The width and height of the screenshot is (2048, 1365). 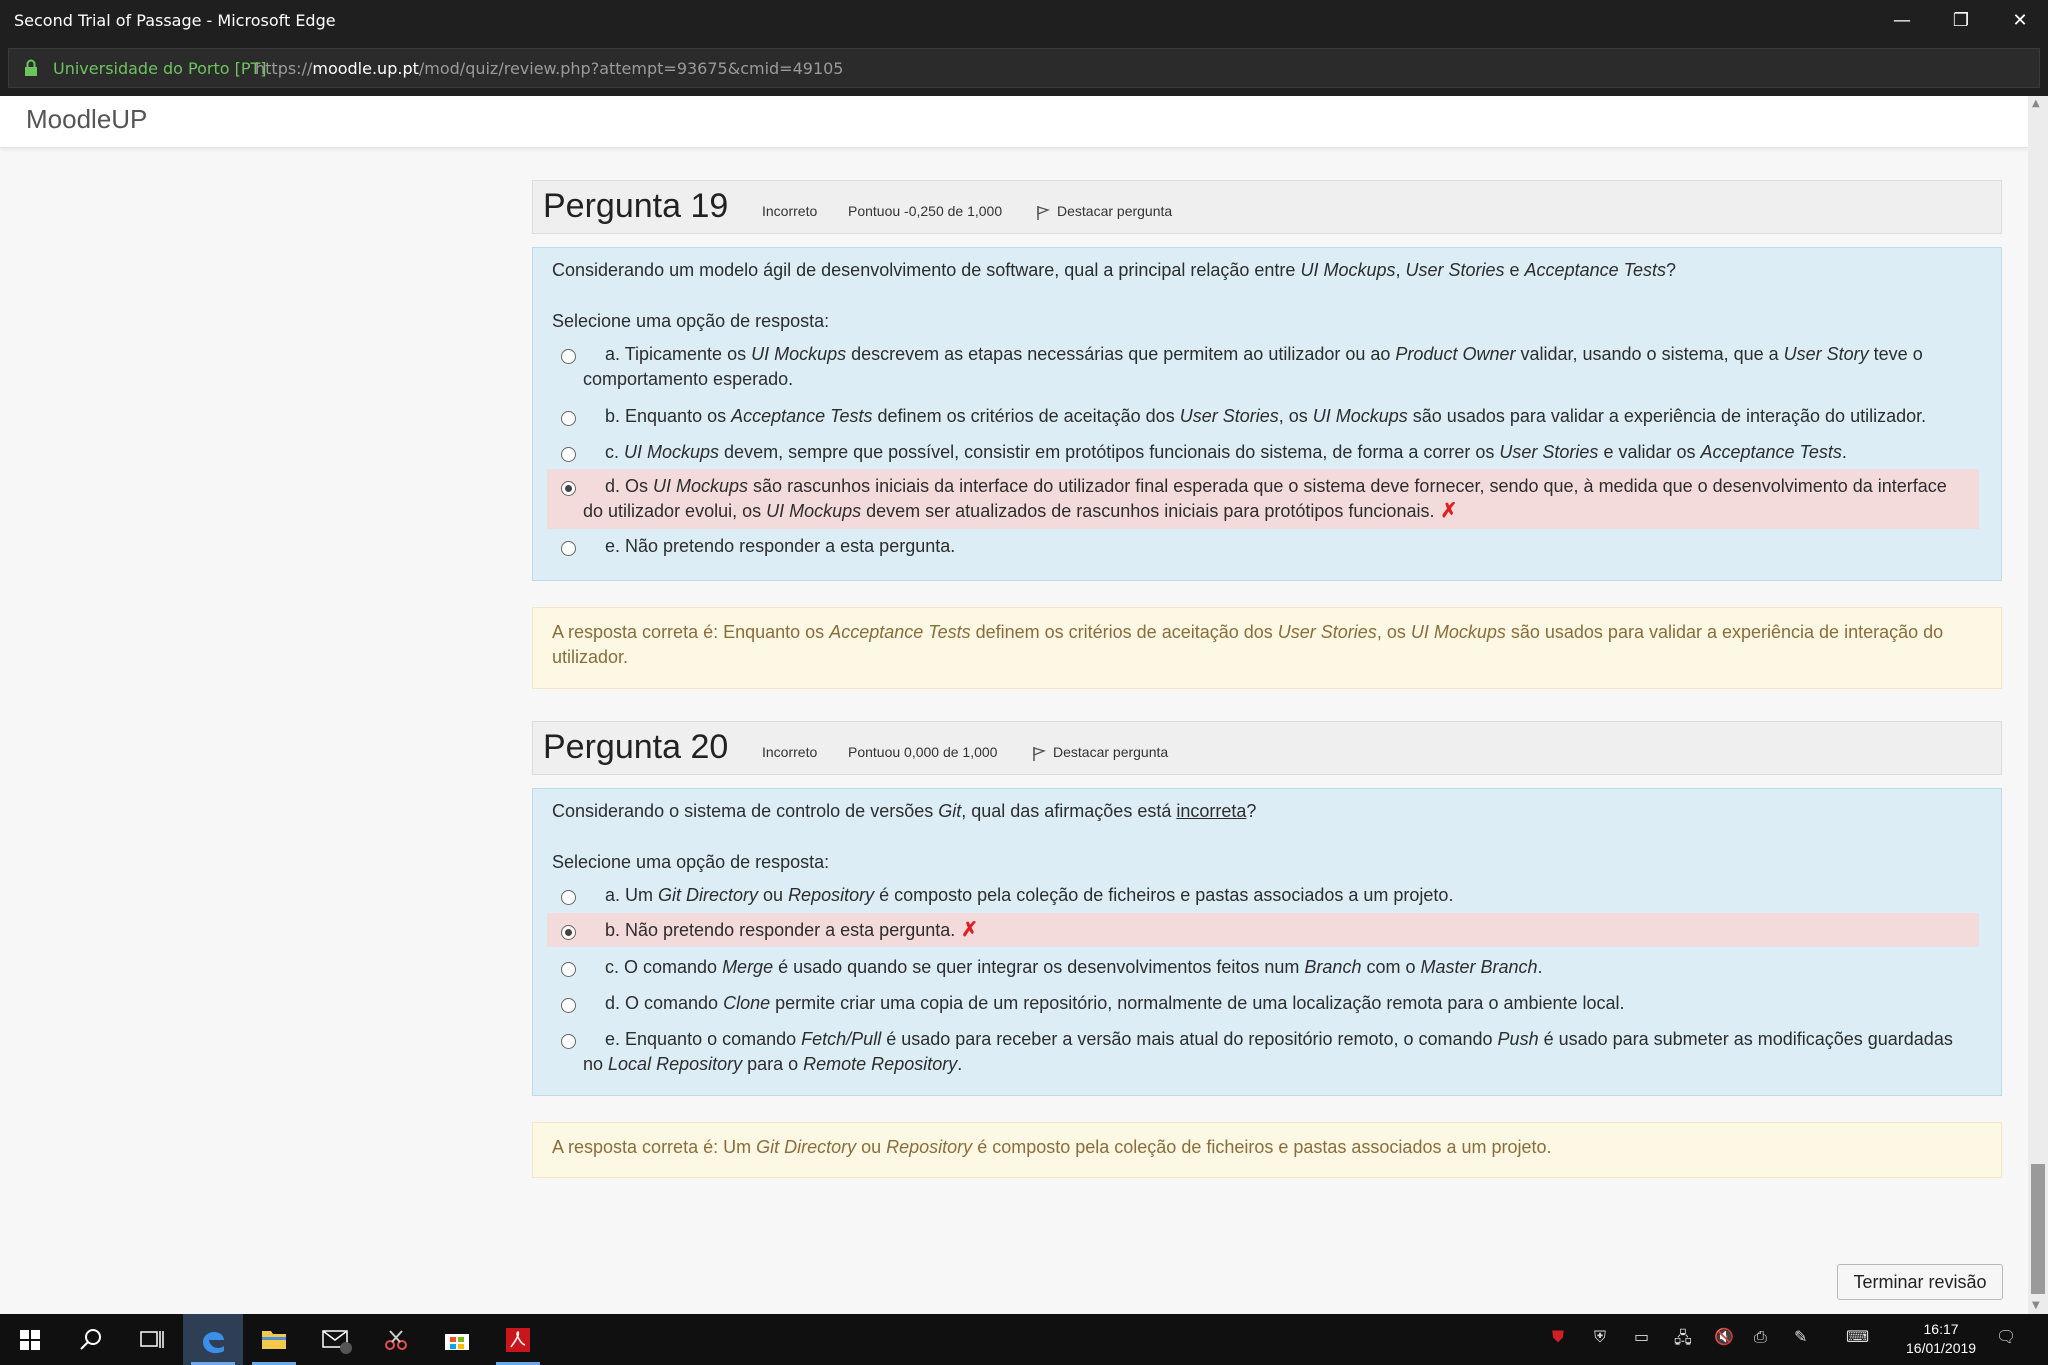 I want to click on windows-taskbar: ⛊ ⛨ ▭ 🖧 🔇 ⎙ ✎ ⌨ 16:17 16/01/2019 🗨, so click(x=1024, y=1339).